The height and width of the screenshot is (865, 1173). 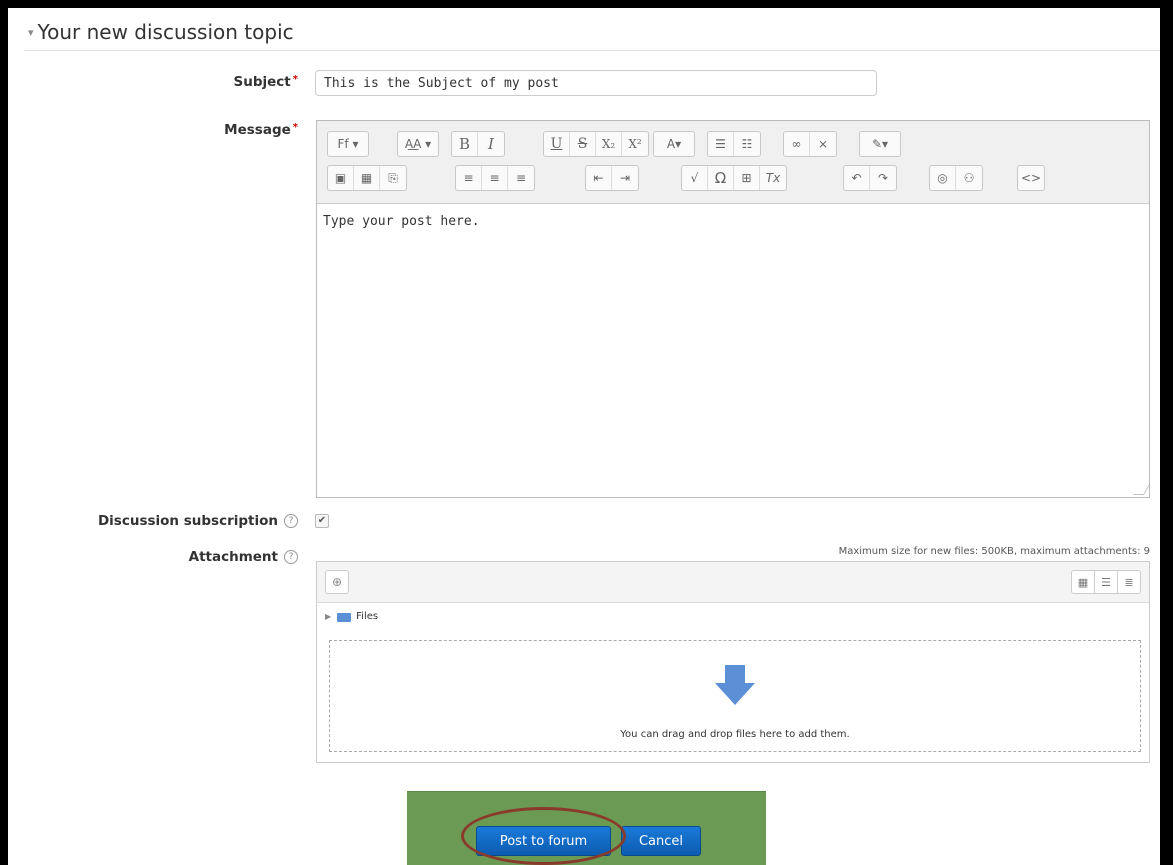 What do you see at coordinates (341, 178) in the screenshot?
I see `image-icon: ▣` at bounding box center [341, 178].